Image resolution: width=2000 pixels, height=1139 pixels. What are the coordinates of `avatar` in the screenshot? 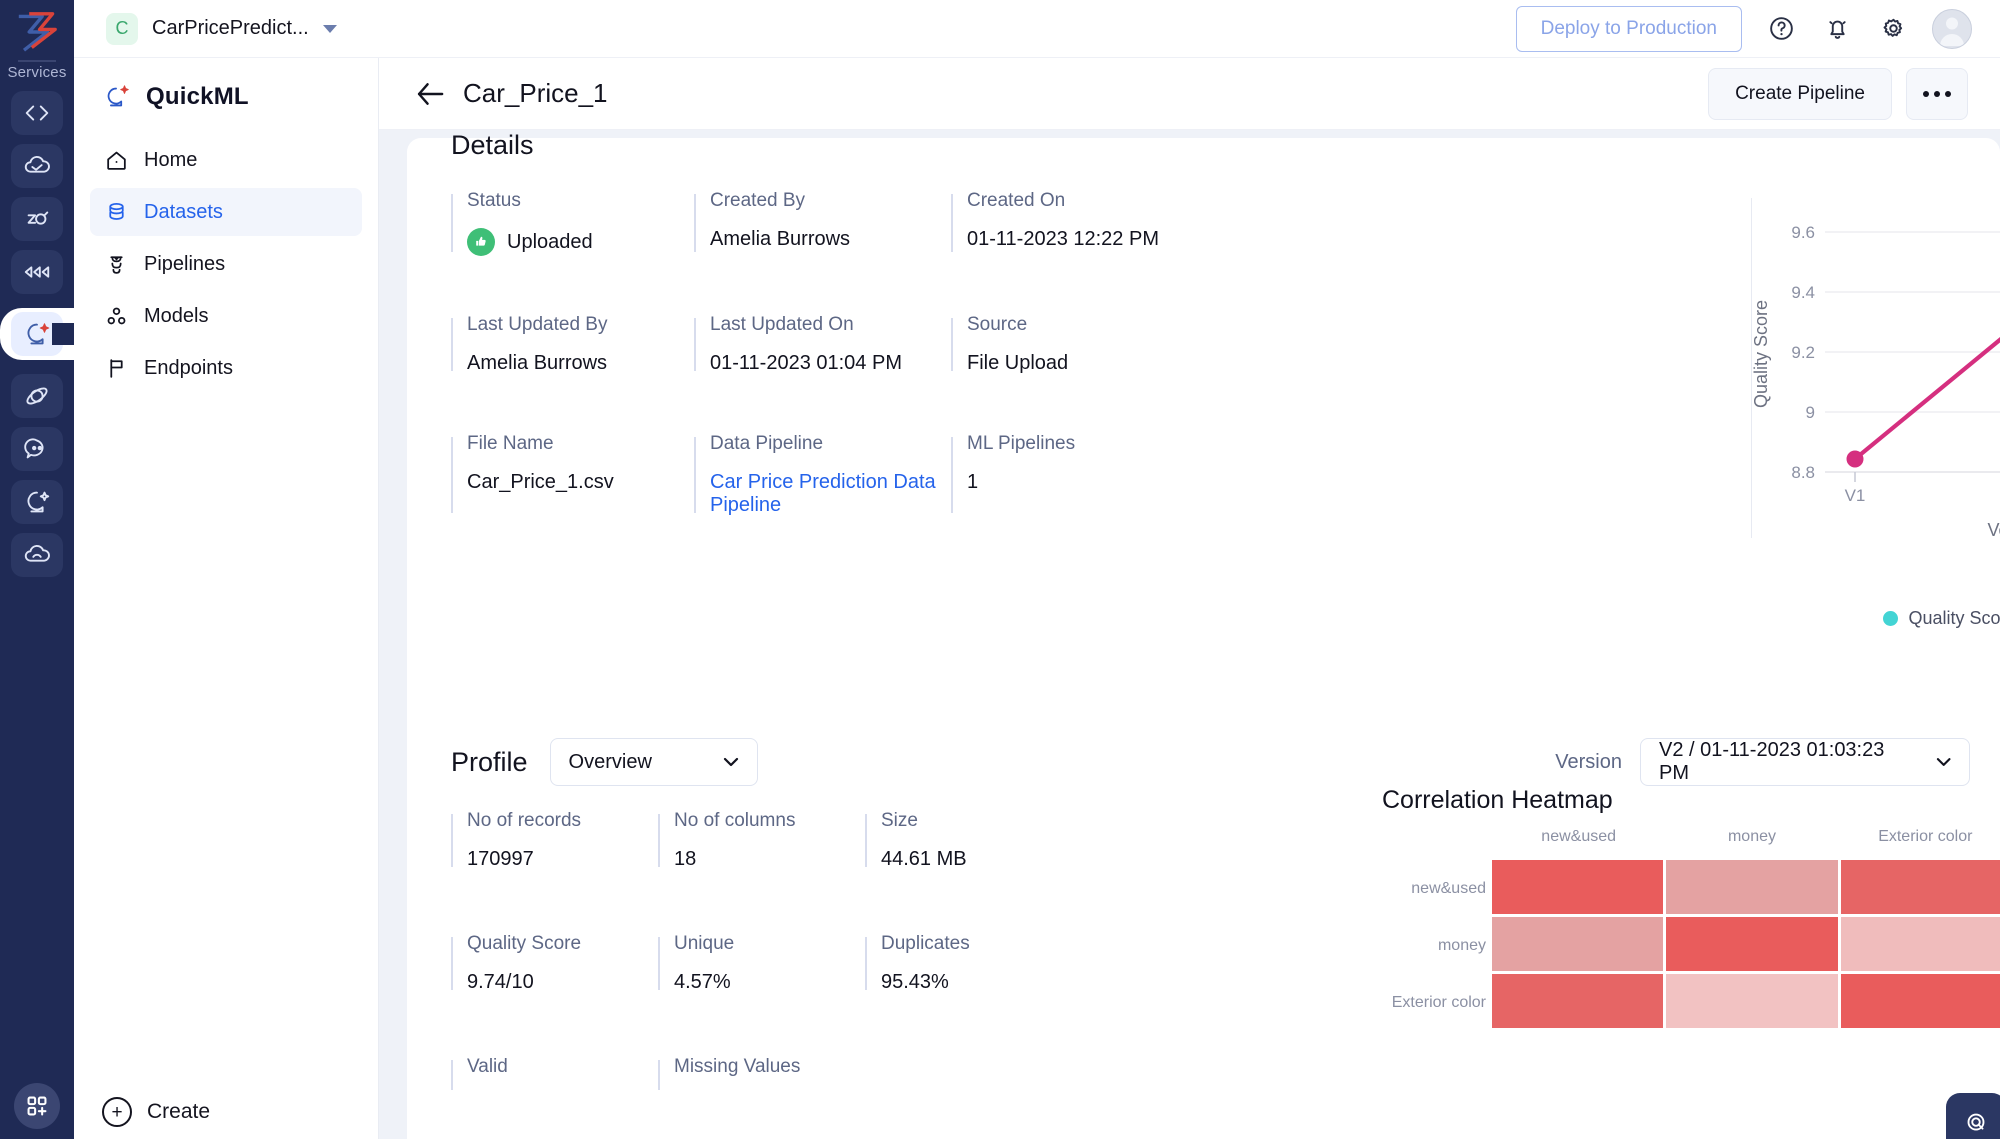 It's located at (1952, 28).